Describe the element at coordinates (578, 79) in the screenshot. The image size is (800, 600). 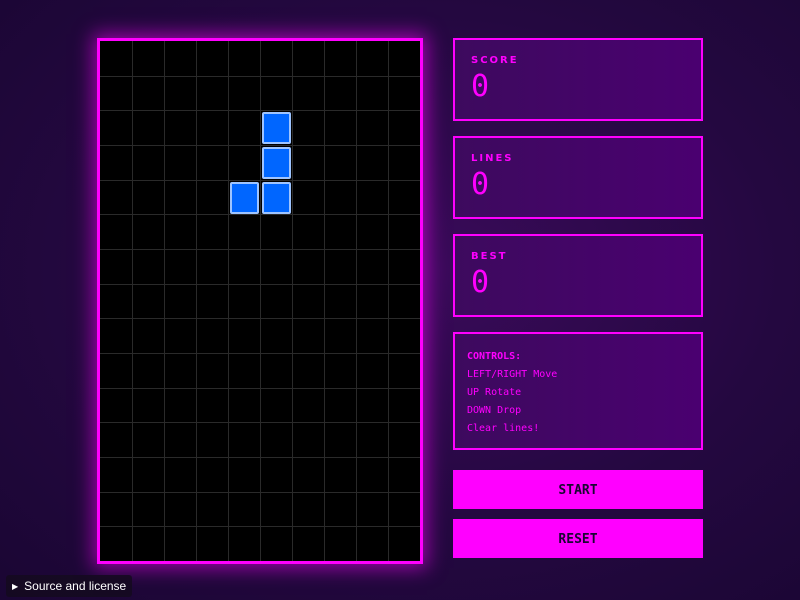
I see `score-panel: SCORE 0` at that location.